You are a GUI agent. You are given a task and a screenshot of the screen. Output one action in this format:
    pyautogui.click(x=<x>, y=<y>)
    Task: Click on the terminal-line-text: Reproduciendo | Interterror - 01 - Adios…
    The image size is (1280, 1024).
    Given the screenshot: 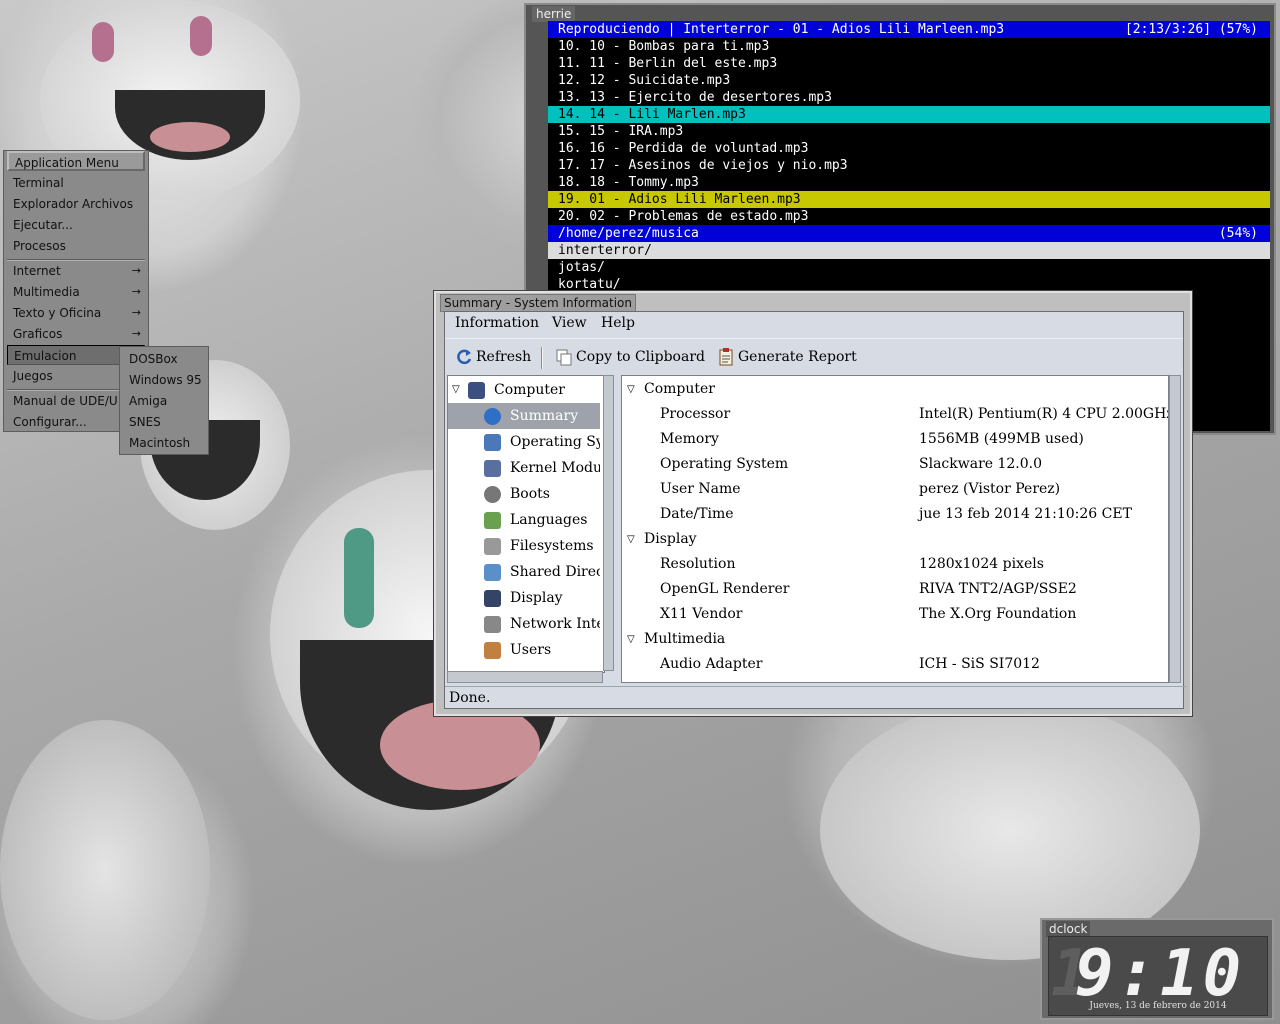 What is the action you would take?
    pyautogui.click(x=781, y=29)
    